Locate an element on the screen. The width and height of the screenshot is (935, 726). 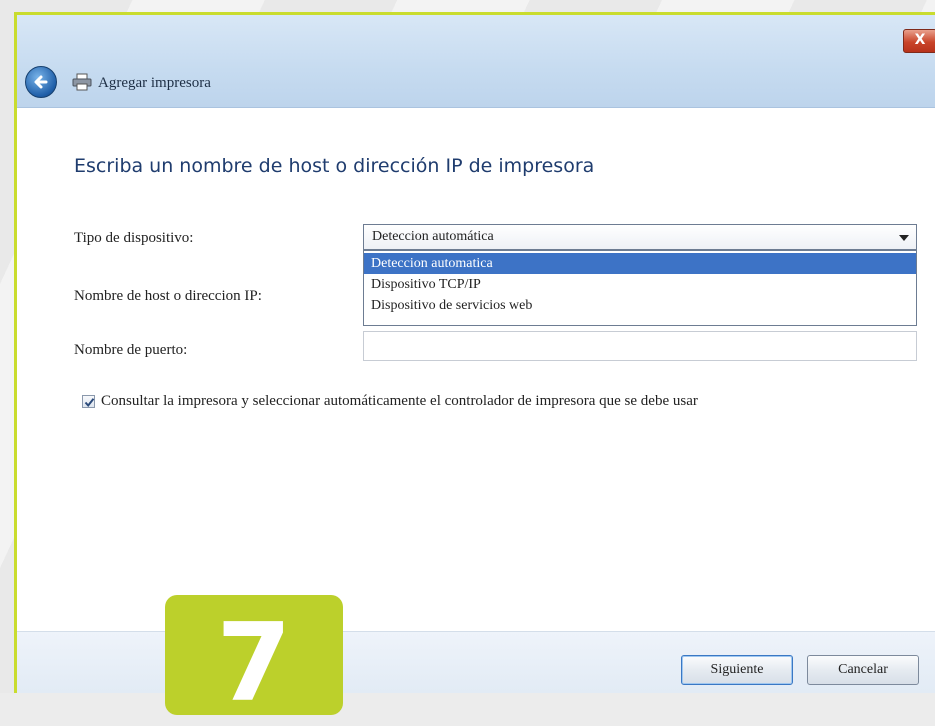
dialog-footer is located at coordinates (476, 662).